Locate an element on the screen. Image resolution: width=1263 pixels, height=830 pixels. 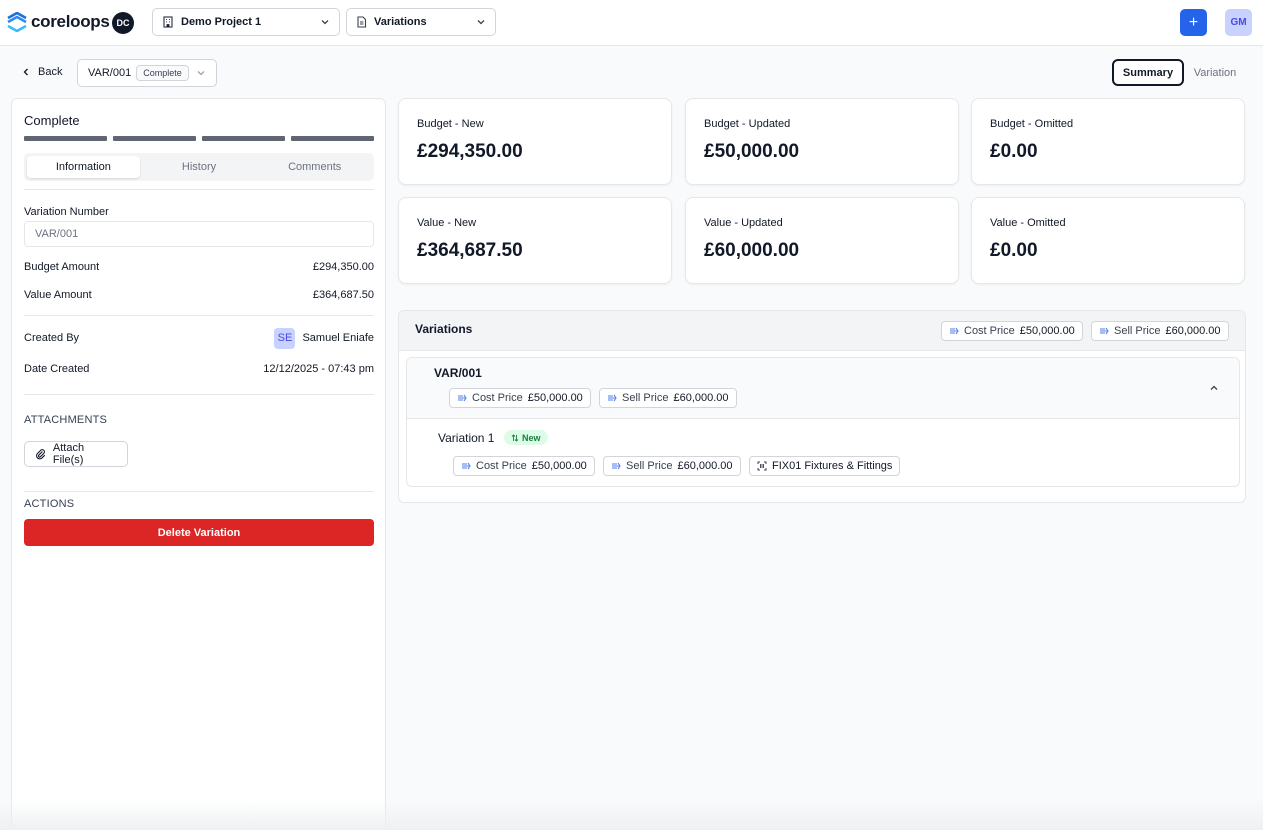
variation-id: VAR/001 is located at coordinates (110, 73).